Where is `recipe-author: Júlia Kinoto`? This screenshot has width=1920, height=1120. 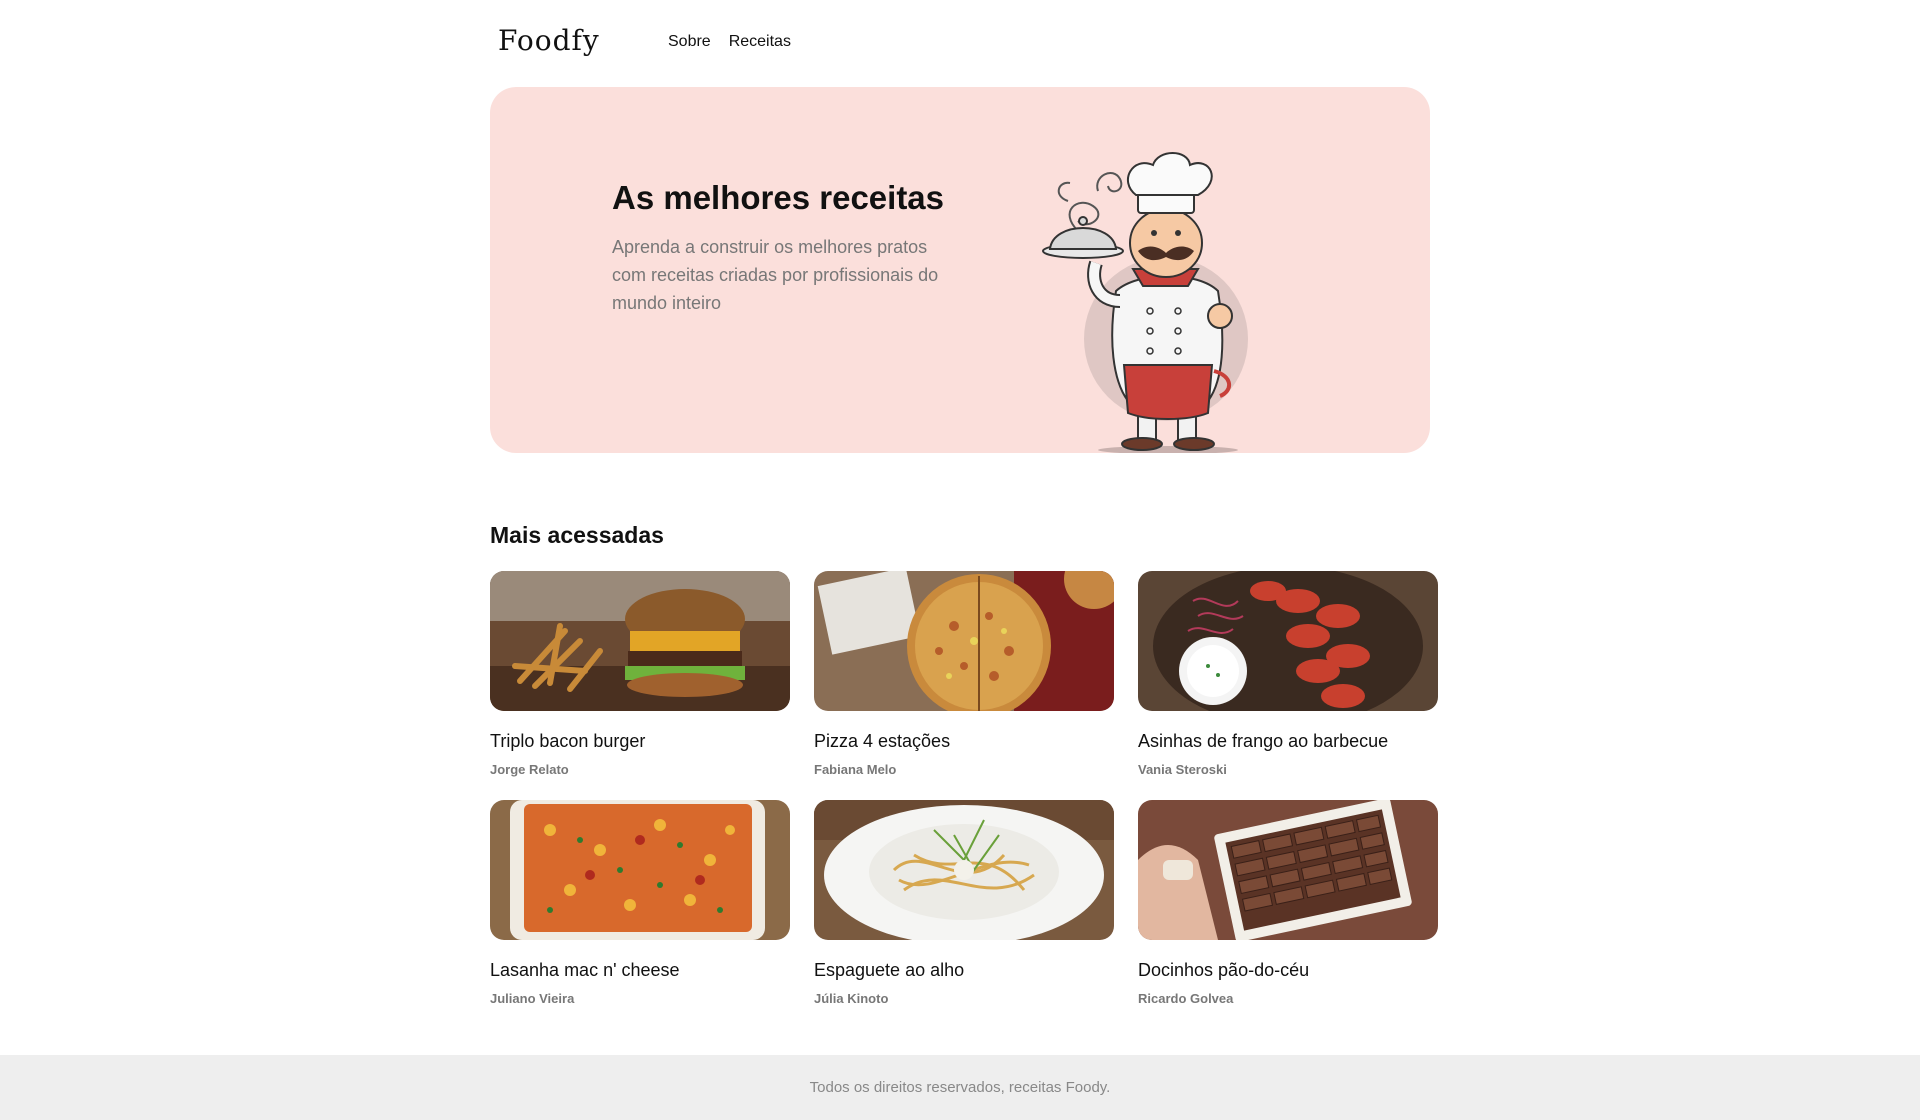
recipe-author: Júlia Kinoto is located at coordinates (851, 998).